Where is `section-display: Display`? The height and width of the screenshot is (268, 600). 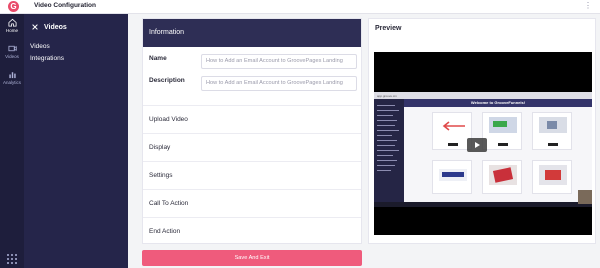 section-display: Display is located at coordinates (252, 147).